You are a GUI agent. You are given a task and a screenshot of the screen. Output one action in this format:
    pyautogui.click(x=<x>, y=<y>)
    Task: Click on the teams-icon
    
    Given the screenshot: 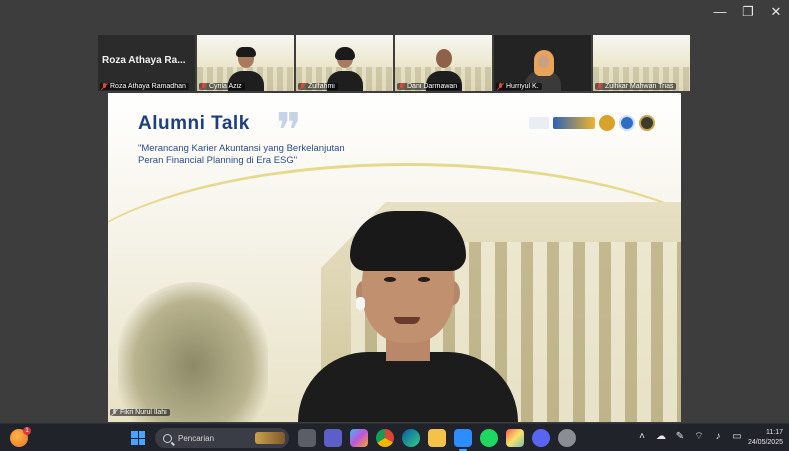 What is the action you would take?
    pyautogui.click(x=333, y=438)
    